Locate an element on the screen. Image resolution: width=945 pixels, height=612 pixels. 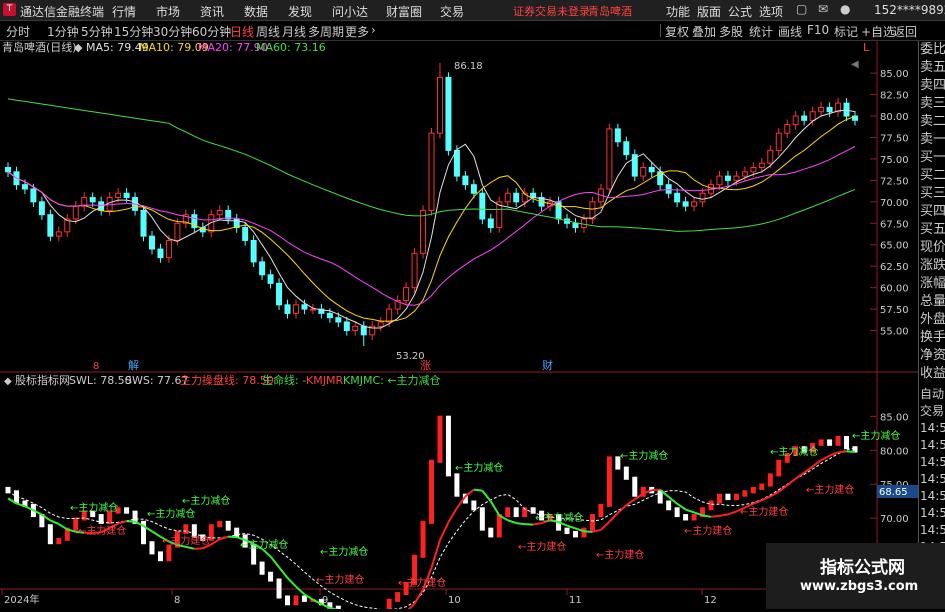
period-5min: 5分钟 is located at coordinates (97, 31).